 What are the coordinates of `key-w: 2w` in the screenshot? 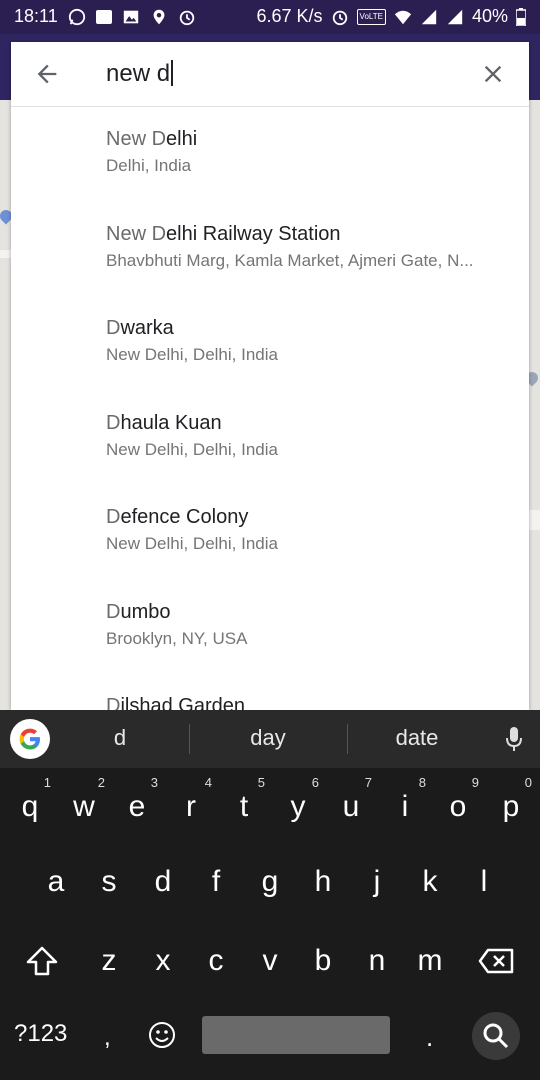 It's located at (84, 807).